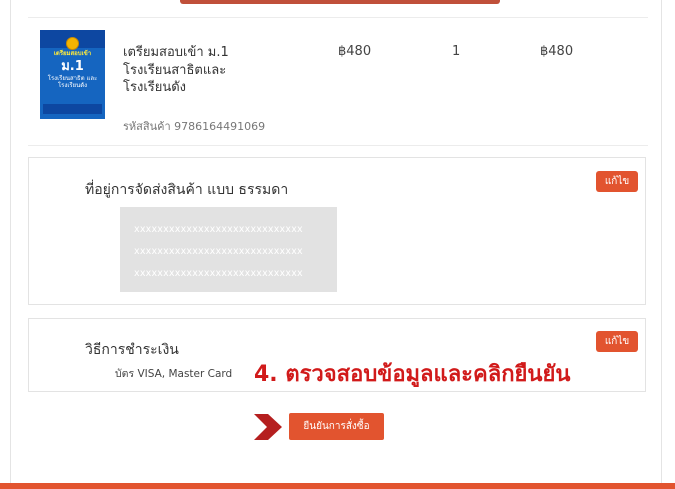  Describe the element at coordinates (337, 486) in the screenshot. I see `footer-bar` at that location.